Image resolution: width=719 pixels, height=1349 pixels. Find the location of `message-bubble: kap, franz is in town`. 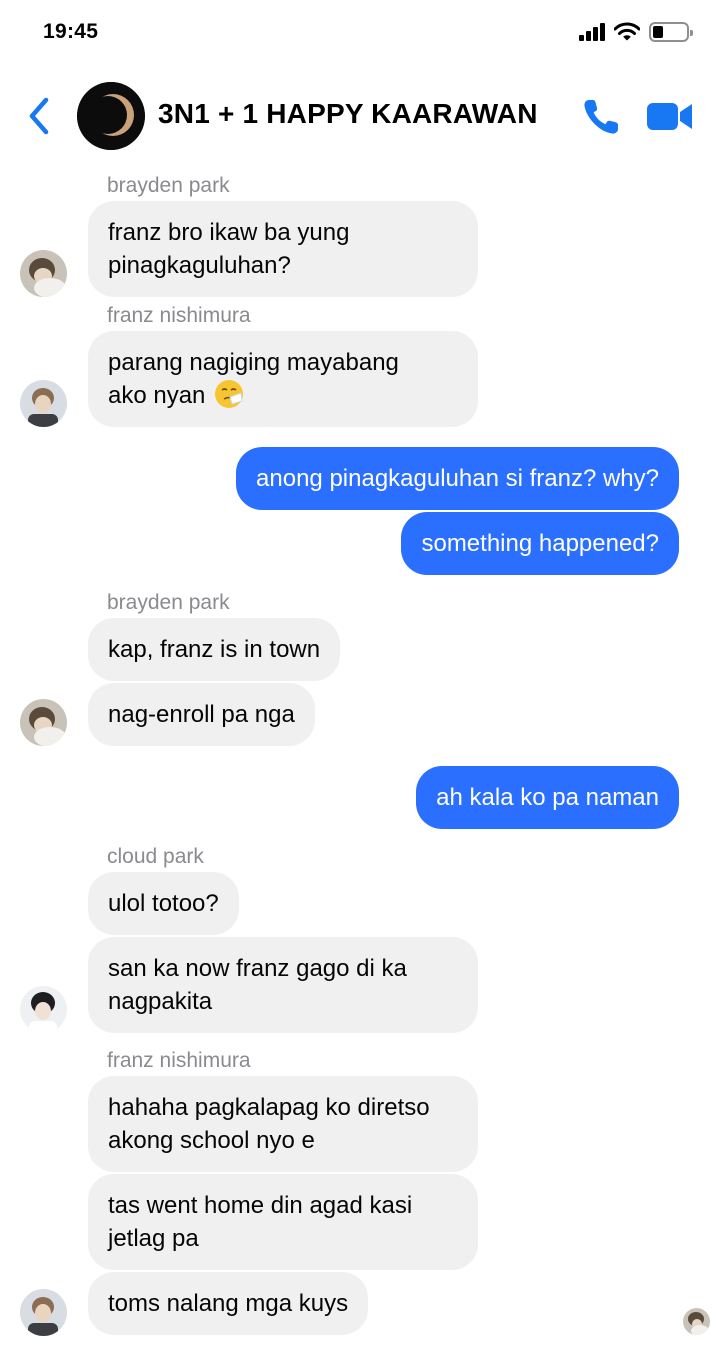

message-bubble: kap, franz is in town is located at coordinates (214, 649).